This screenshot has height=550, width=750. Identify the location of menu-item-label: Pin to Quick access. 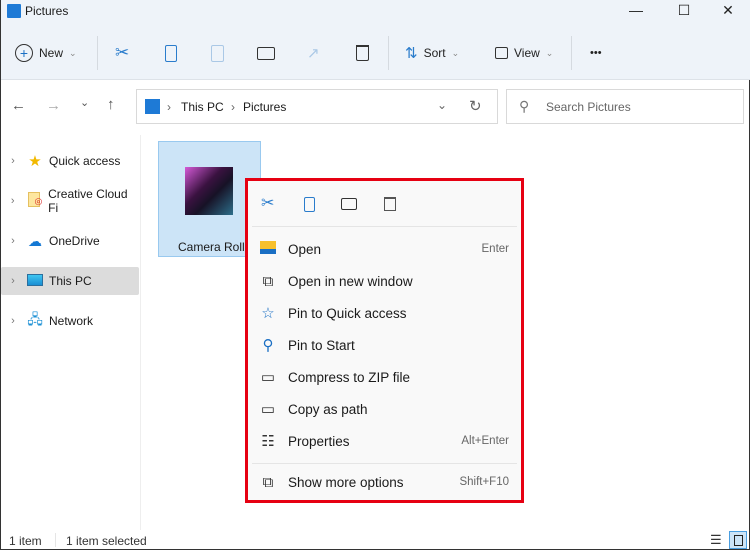
(347, 313).